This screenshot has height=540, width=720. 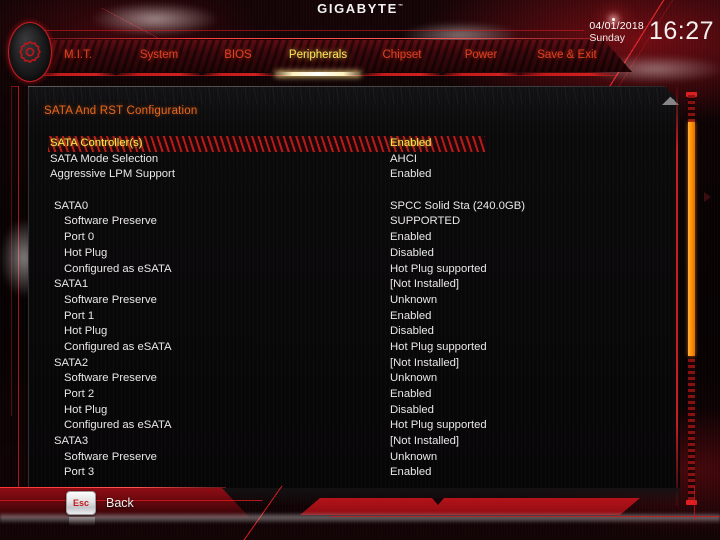 What do you see at coordinates (691, 239) in the screenshot?
I see `scrollbar-thumb` at bounding box center [691, 239].